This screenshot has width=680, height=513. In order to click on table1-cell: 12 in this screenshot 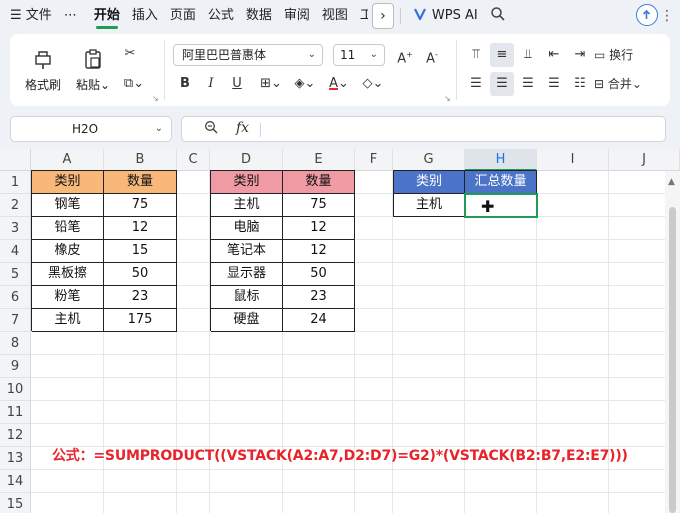, I will do `click(140, 228)`.